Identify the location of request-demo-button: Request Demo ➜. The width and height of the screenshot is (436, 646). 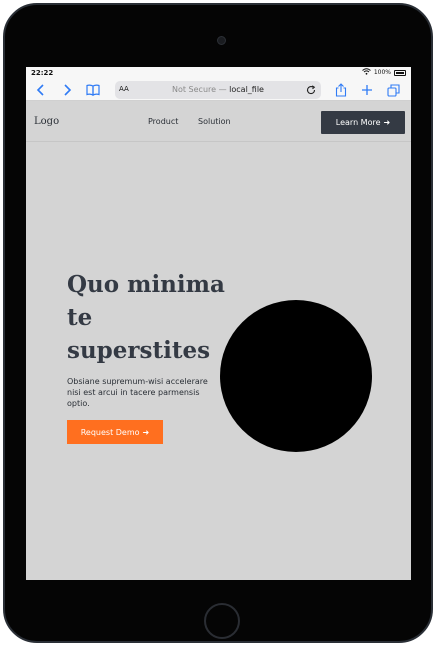
(115, 432).